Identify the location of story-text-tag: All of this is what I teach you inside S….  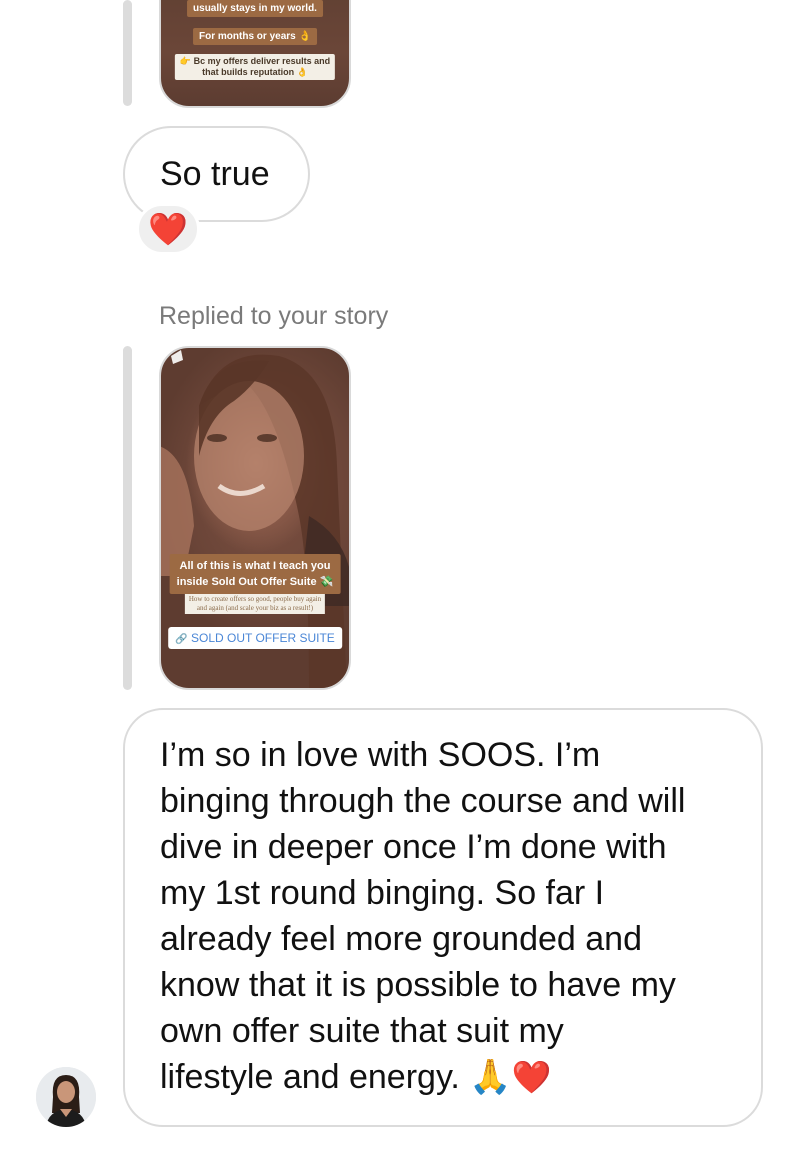
(255, 574).